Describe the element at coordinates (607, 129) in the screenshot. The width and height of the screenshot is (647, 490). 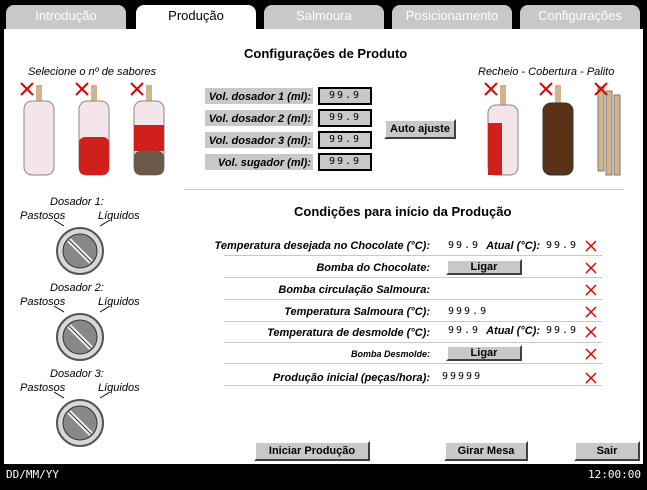
I see `popsicle-stick` at that location.